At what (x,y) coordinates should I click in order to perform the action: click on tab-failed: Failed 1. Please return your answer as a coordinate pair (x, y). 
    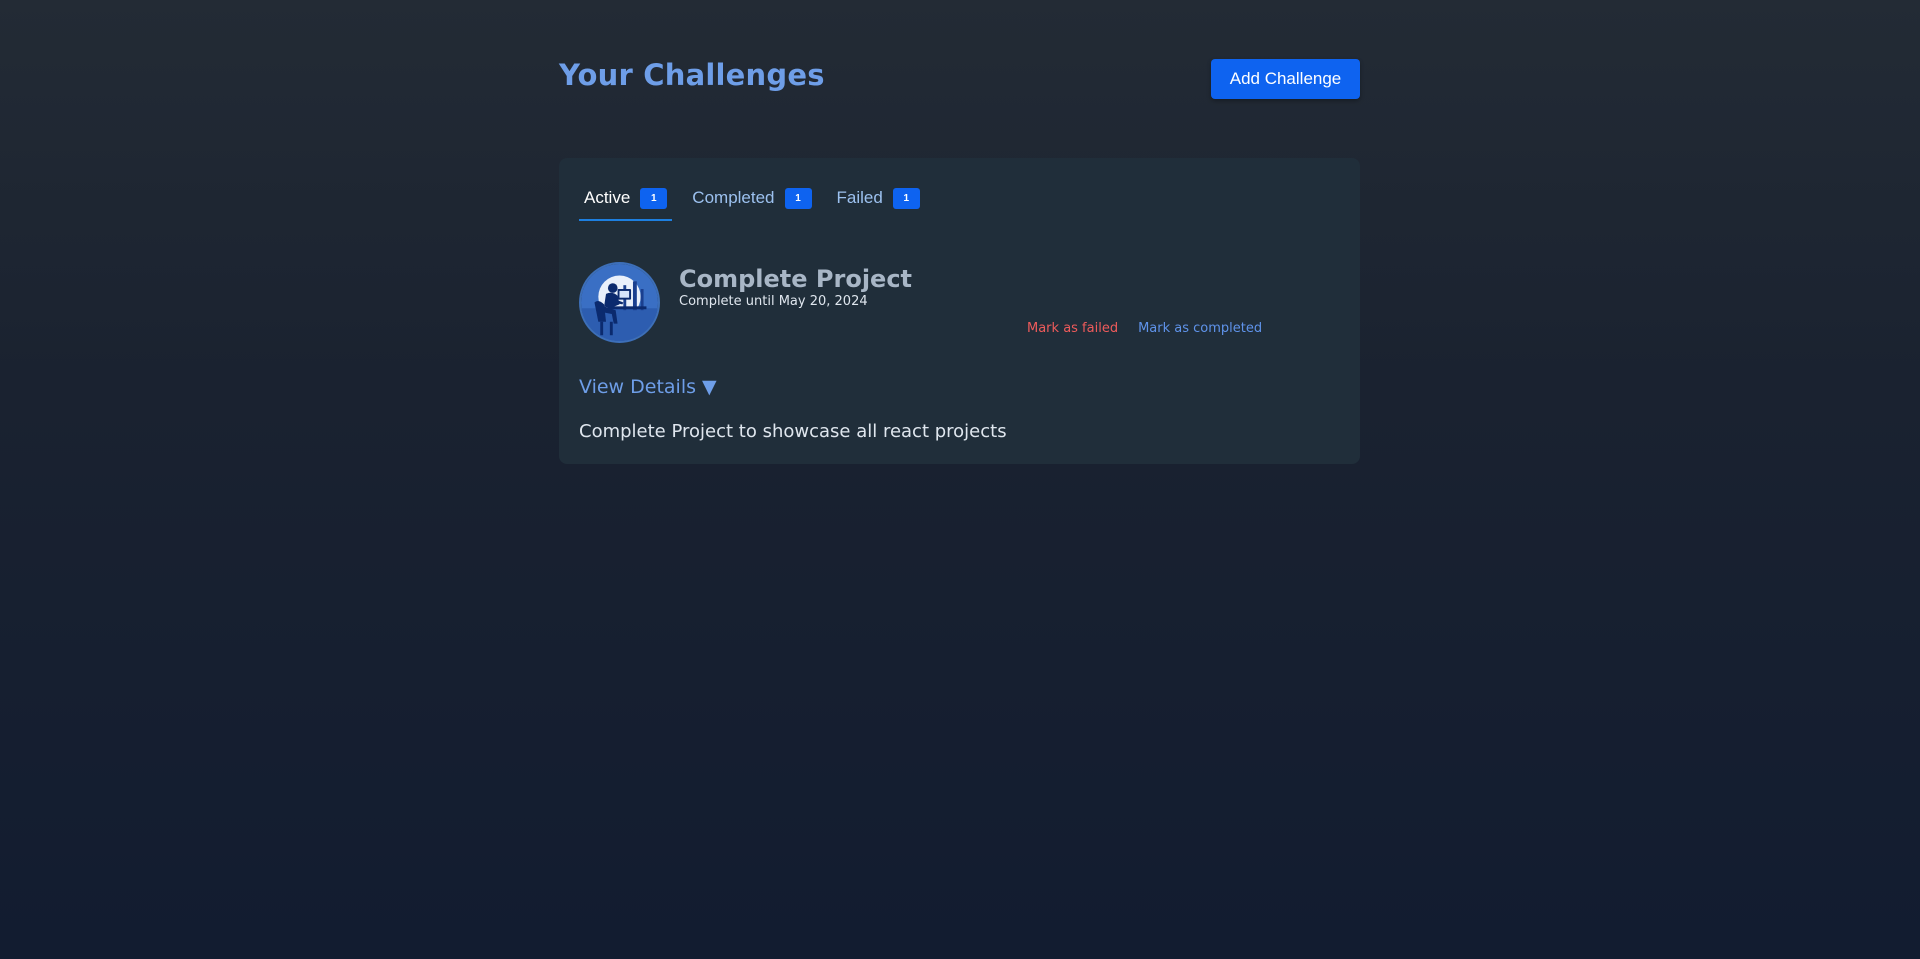
    Looking at the image, I should click on (878, 204).